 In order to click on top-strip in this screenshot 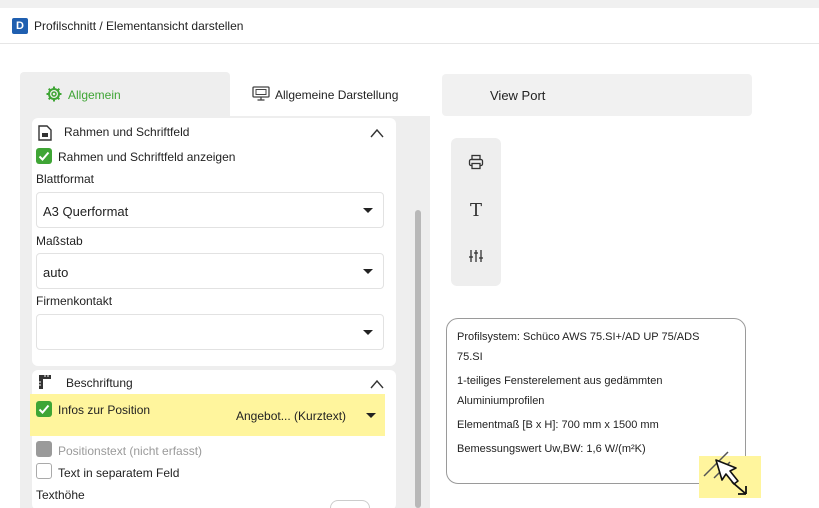, I will do `click(409, 4)`.